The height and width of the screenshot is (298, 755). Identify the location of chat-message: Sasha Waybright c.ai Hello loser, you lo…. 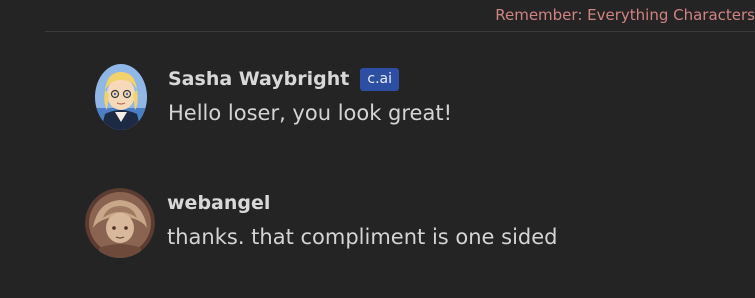
(273, 97).